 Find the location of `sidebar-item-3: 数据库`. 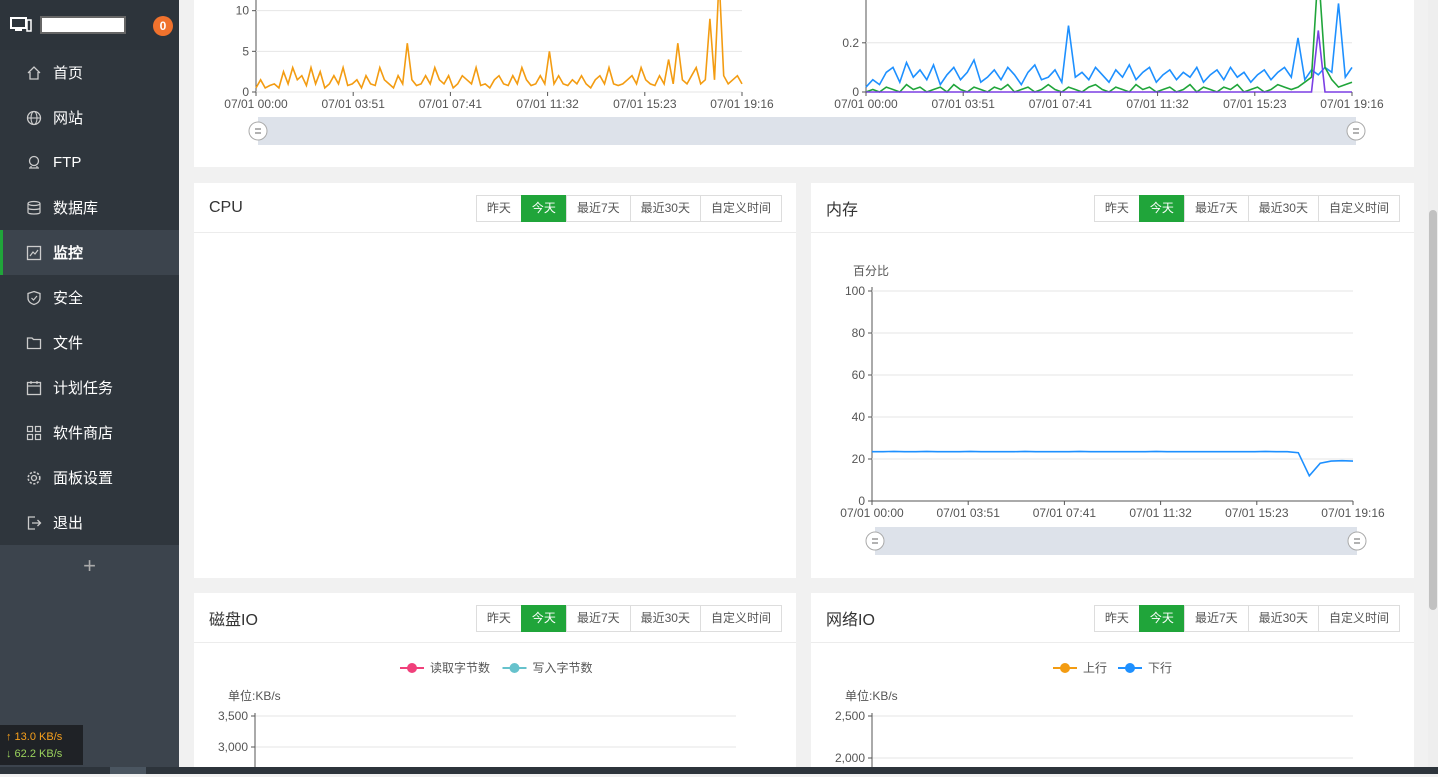

sidebar-item-3: 数据库 is located at coordinates (89, 207).